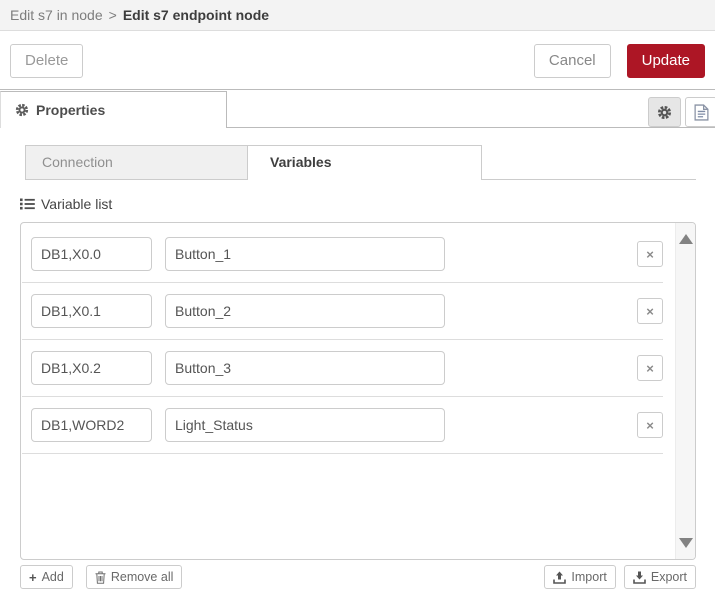 The width and height of the screenshot is (715, 609). I want to click on export-button-label: Export, so click(668, 577).